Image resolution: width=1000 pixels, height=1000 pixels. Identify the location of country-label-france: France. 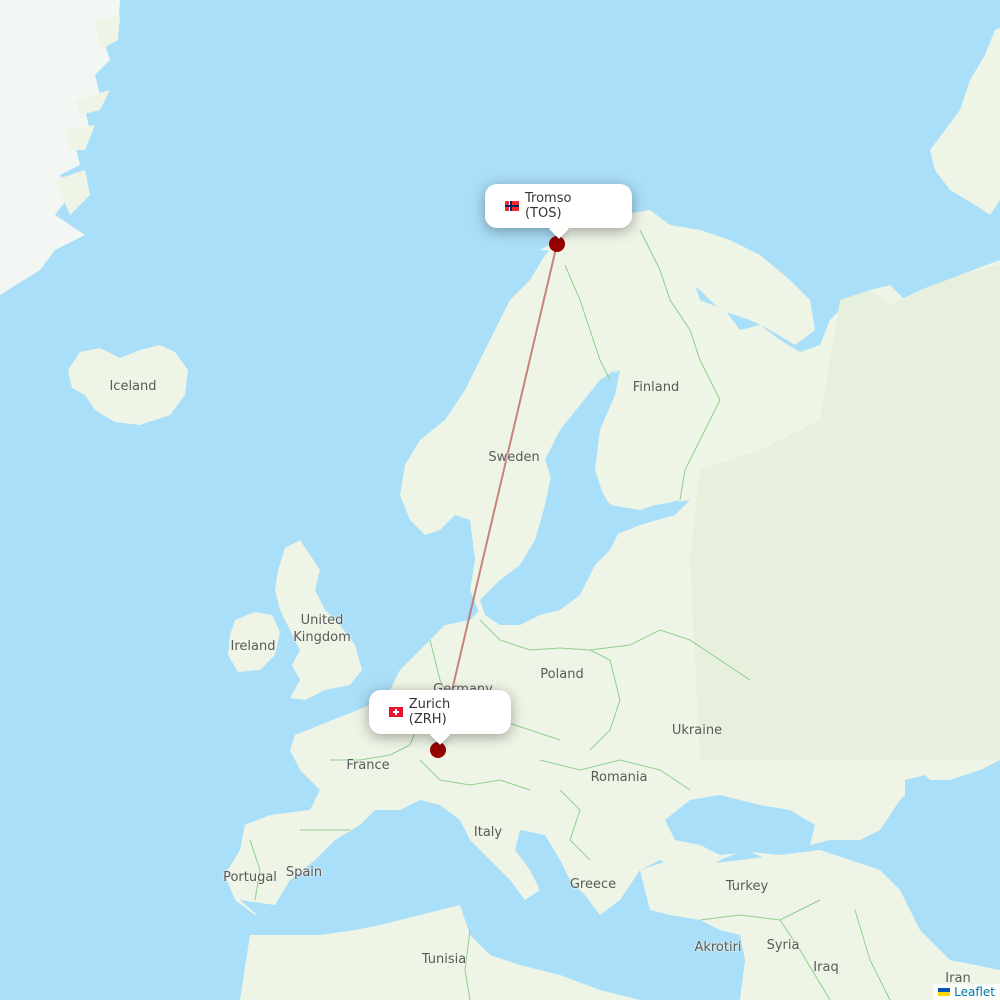
(368, 765).